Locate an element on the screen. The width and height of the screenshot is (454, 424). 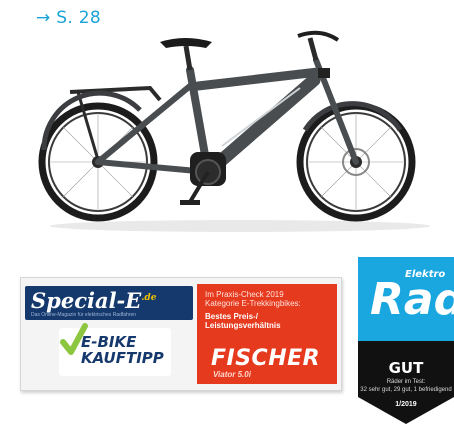
rating-detail-line: Räder im Test: is located at coordinates (406, 382).